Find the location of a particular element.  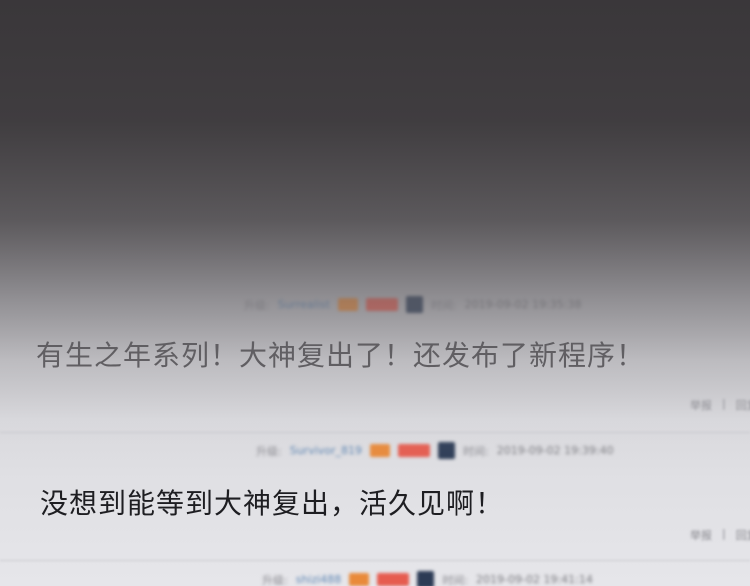

username-link: Survivor_819 is located at coordinates (326, 450).